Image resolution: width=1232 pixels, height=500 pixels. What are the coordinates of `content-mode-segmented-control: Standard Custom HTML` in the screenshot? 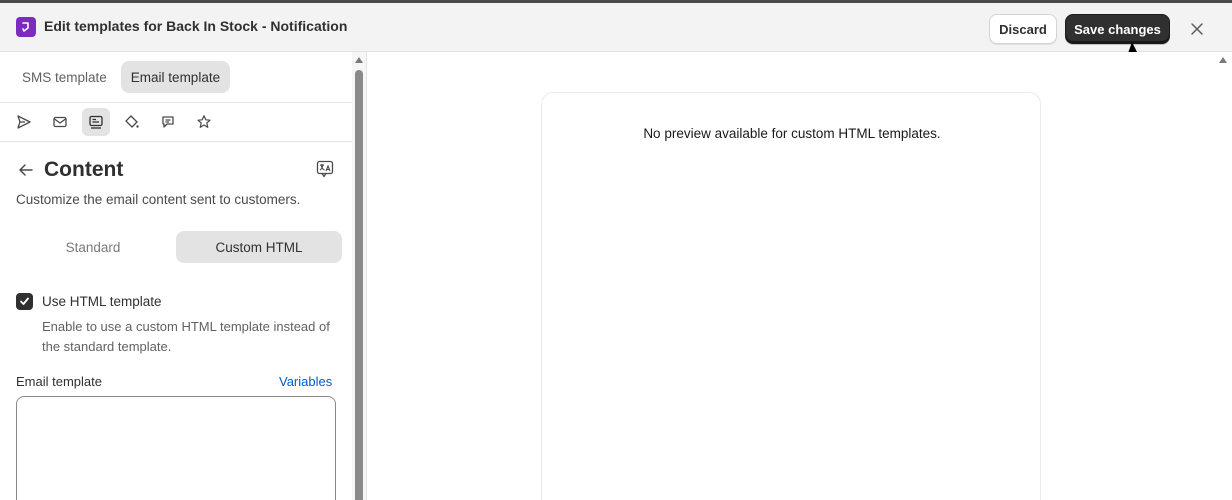 It's located at (176, 247).